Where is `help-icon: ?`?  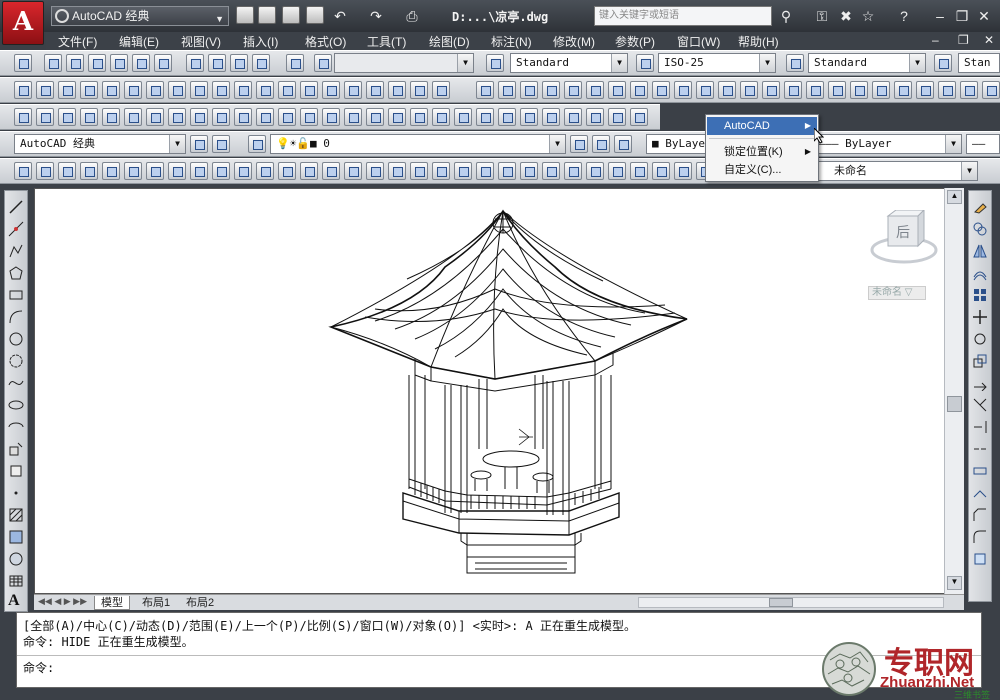 help-icon: ? is located at coordinates (904, 16).